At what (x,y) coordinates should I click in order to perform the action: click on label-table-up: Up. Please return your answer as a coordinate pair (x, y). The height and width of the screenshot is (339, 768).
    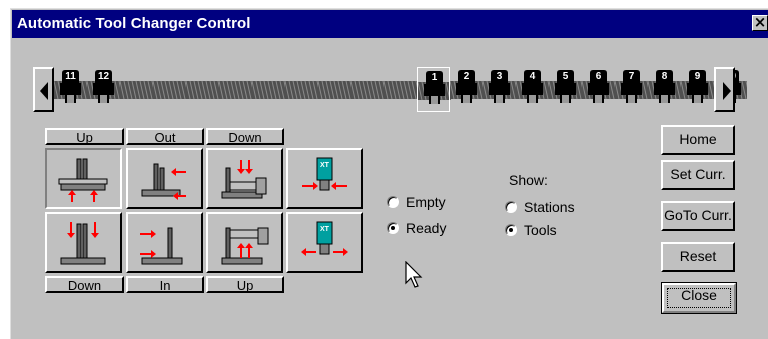
    Looking at the image, I should click on (84, 136).